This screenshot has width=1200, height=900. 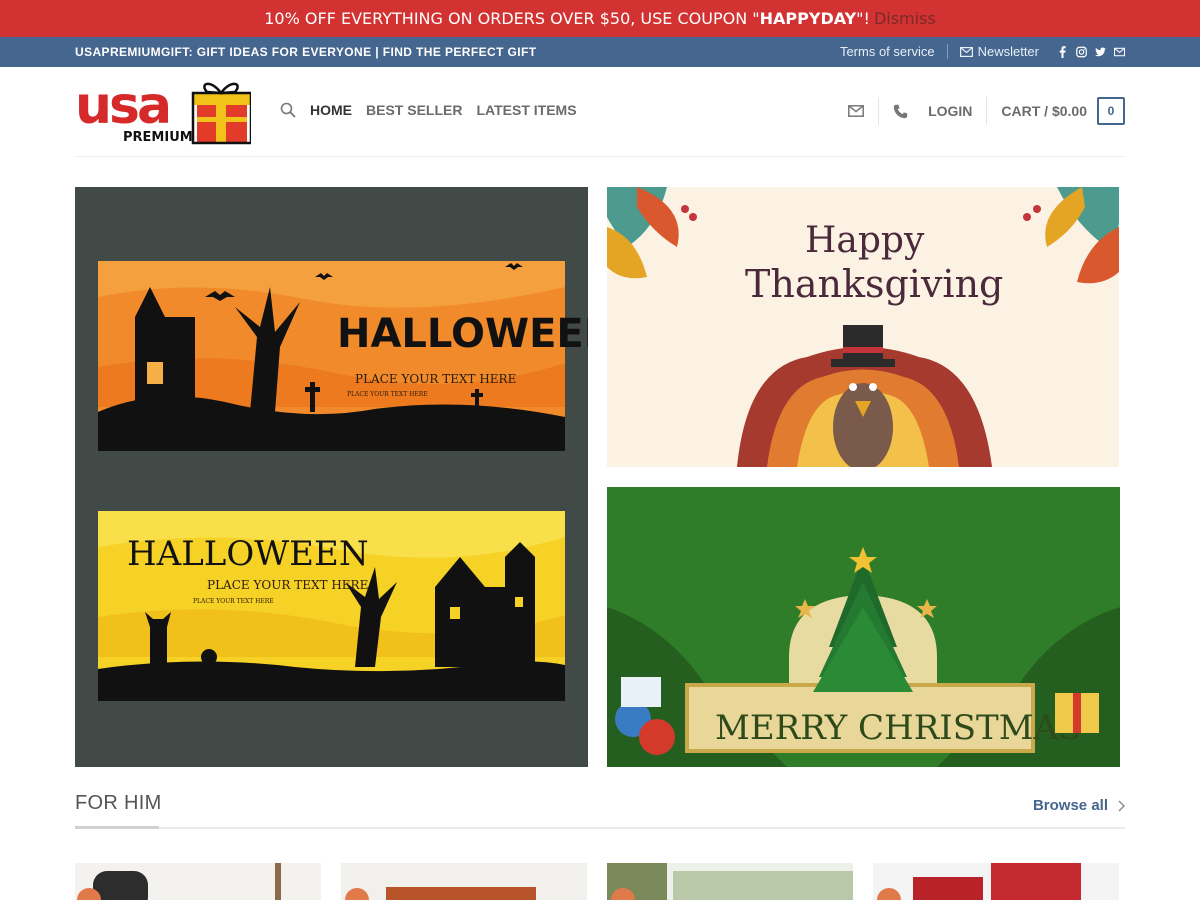 I want to click on email-icon, so click(x=1119, y=51).